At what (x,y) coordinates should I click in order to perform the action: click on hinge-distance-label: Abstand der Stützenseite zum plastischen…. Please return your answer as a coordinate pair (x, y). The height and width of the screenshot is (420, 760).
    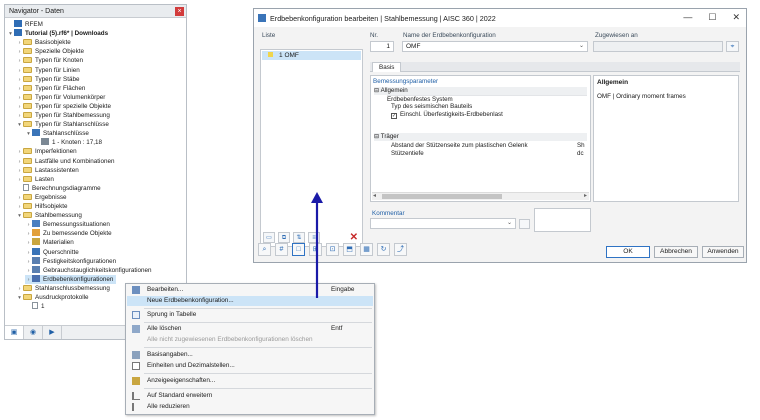
    Looking at the image, I should click on (459, 145).